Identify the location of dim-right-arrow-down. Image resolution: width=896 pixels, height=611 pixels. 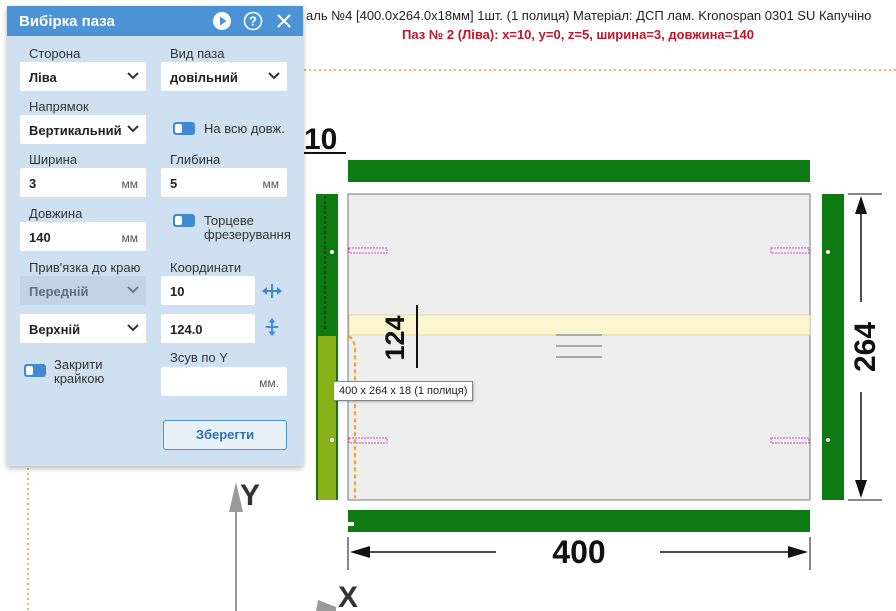
(861, 489).